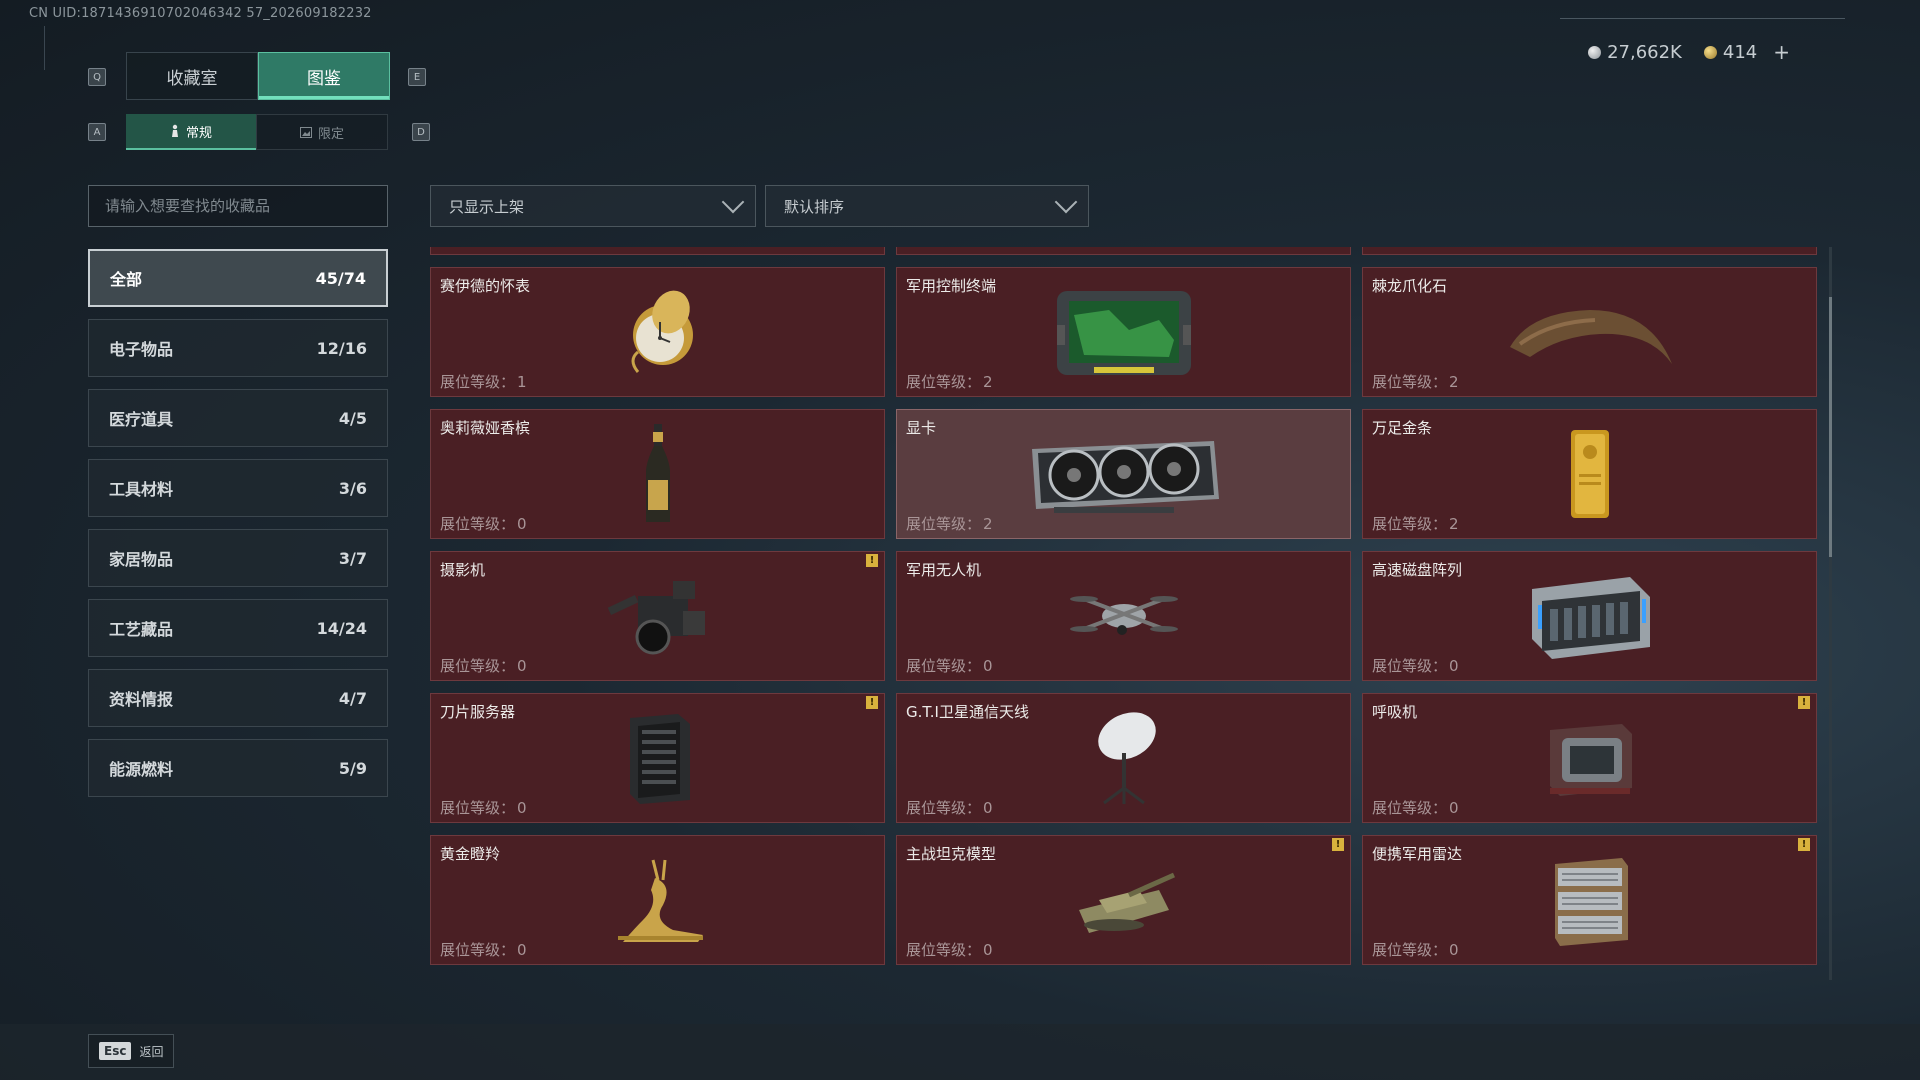 Image resolution: width=1920 pixels, height=1080 pixels. Describe the element at coordinates (944, 570) in the screenshot. I see `item-name: 军用无人机` at that location.